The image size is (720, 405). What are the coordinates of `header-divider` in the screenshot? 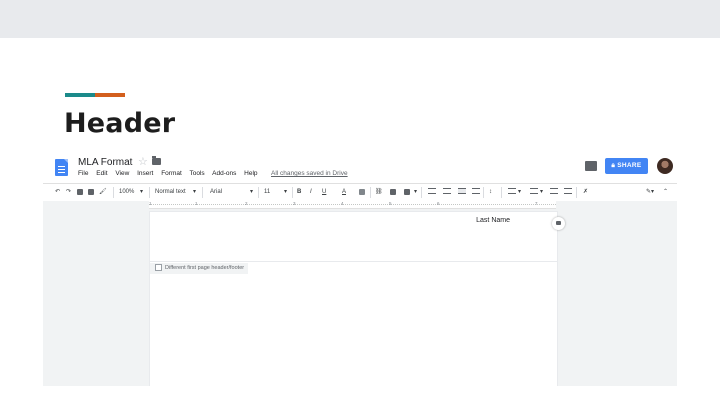 It's located at (353, 261).